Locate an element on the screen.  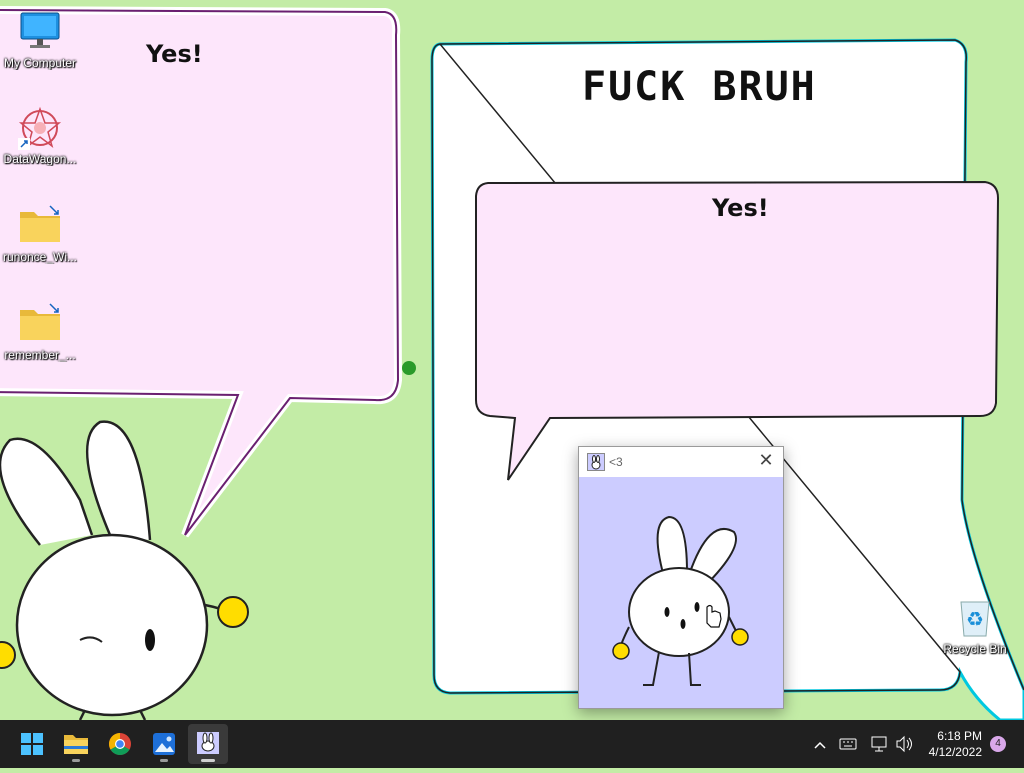
bunny-canvas is located at coordinates (681, 592).